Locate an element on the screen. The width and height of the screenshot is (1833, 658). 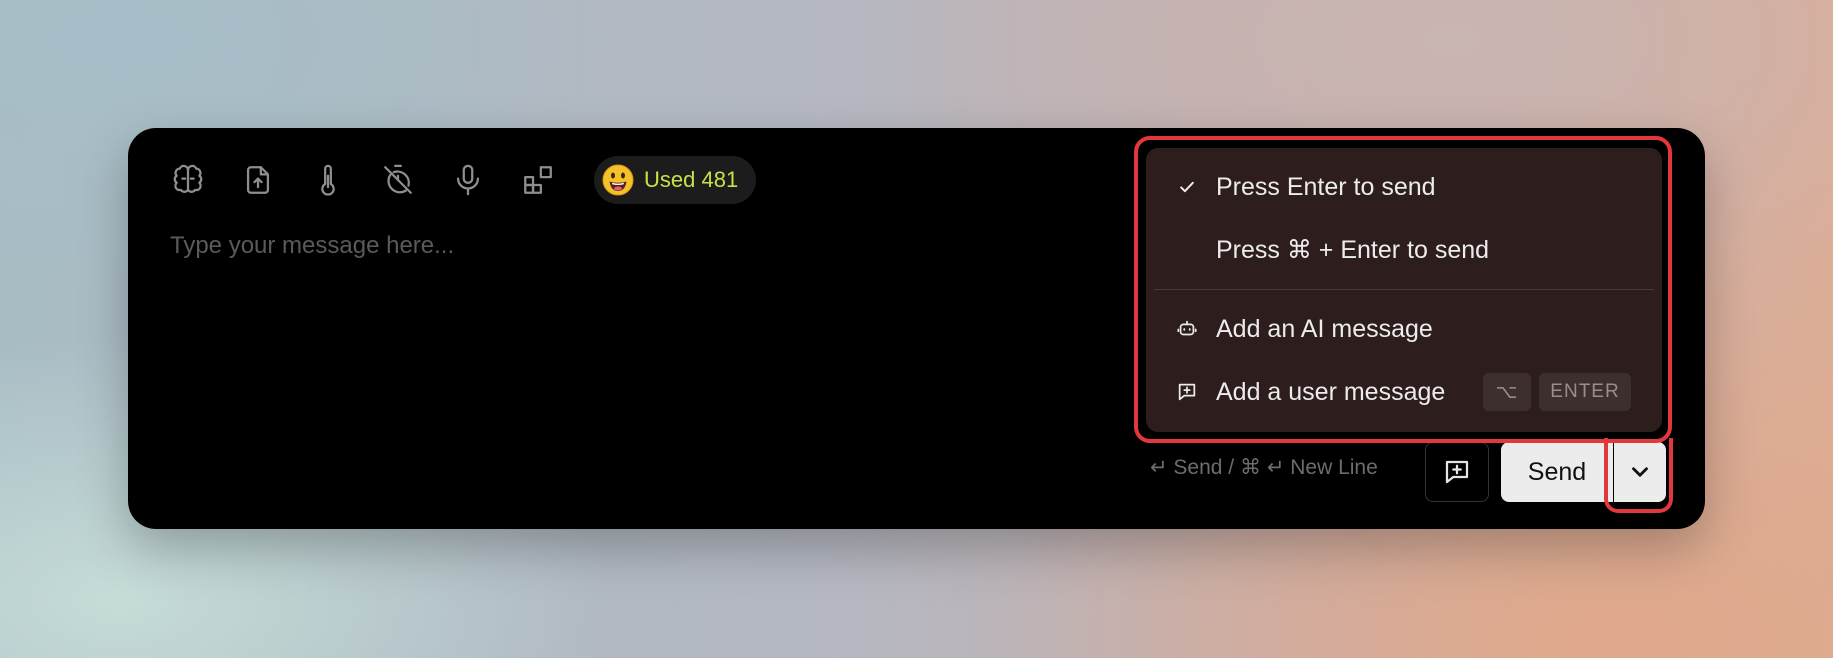
send-button: Send is located at coordinates (1557, 472).